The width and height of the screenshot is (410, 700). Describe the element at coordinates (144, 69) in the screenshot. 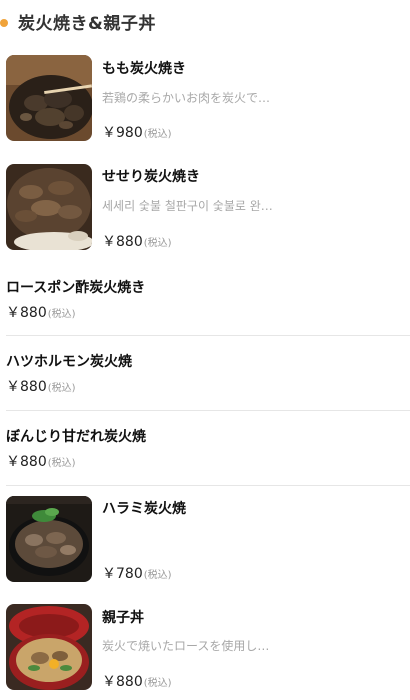

I see `menu-item-name: もも炭火焼き` at that location.